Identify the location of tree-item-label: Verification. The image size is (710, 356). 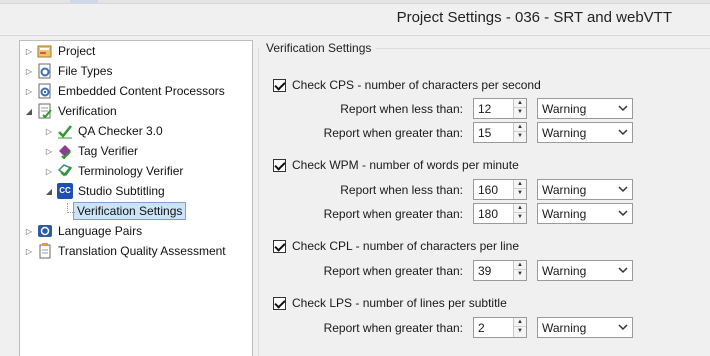
(87, 111).